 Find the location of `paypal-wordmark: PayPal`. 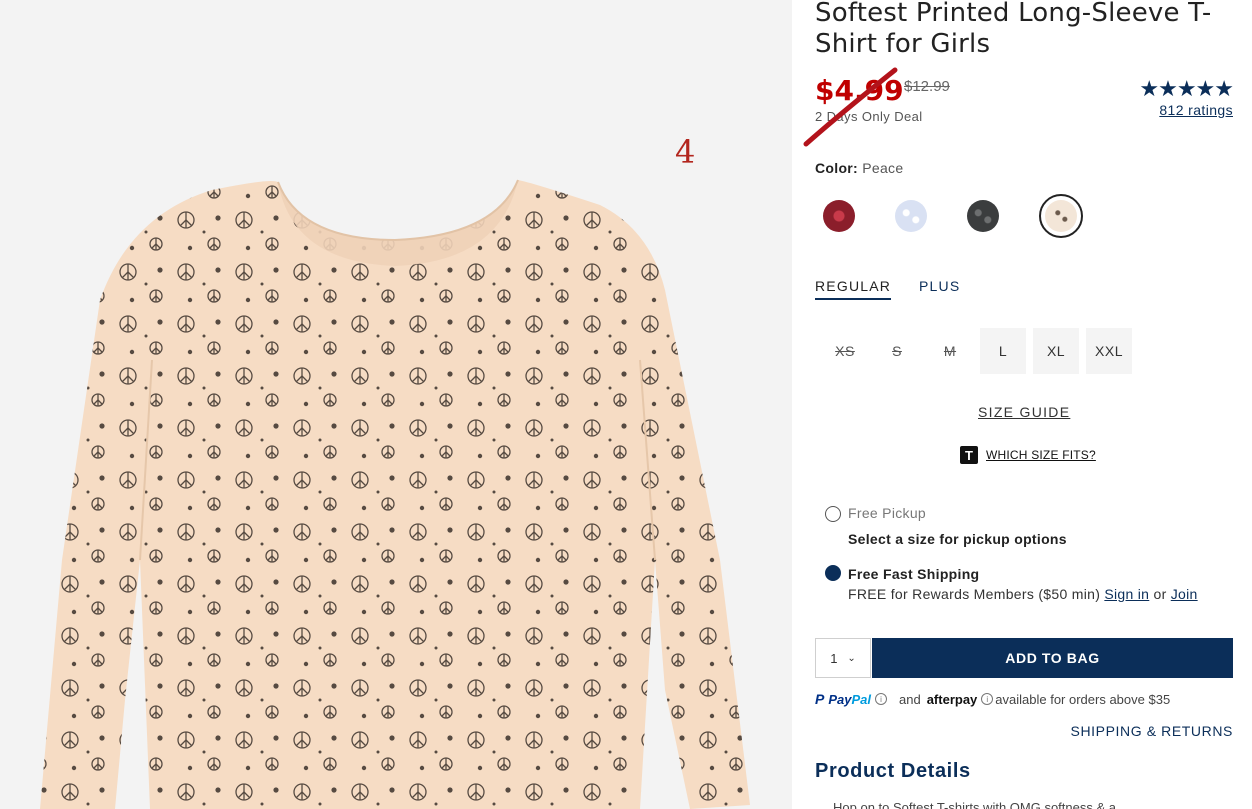

paypal-wordmark: PayPal is located at coordinates (849, 699).